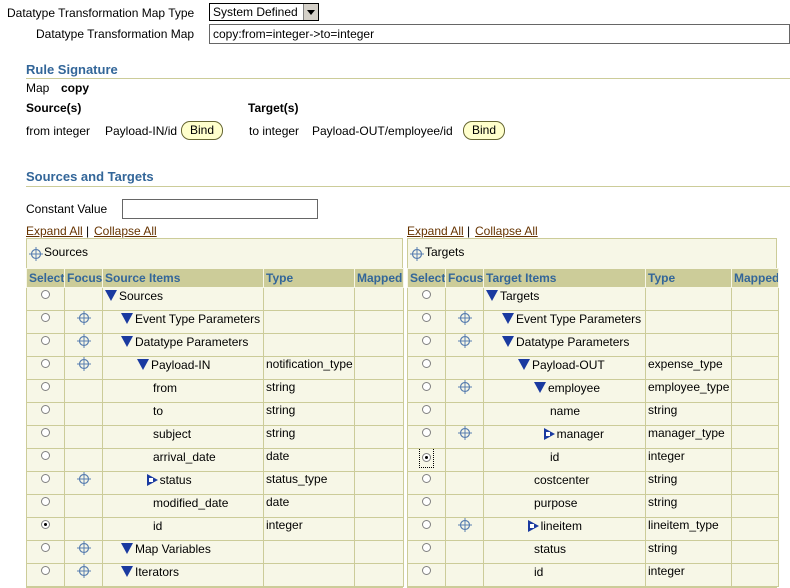  I want to click on target-bind-button: Bind, so click(484, 130).